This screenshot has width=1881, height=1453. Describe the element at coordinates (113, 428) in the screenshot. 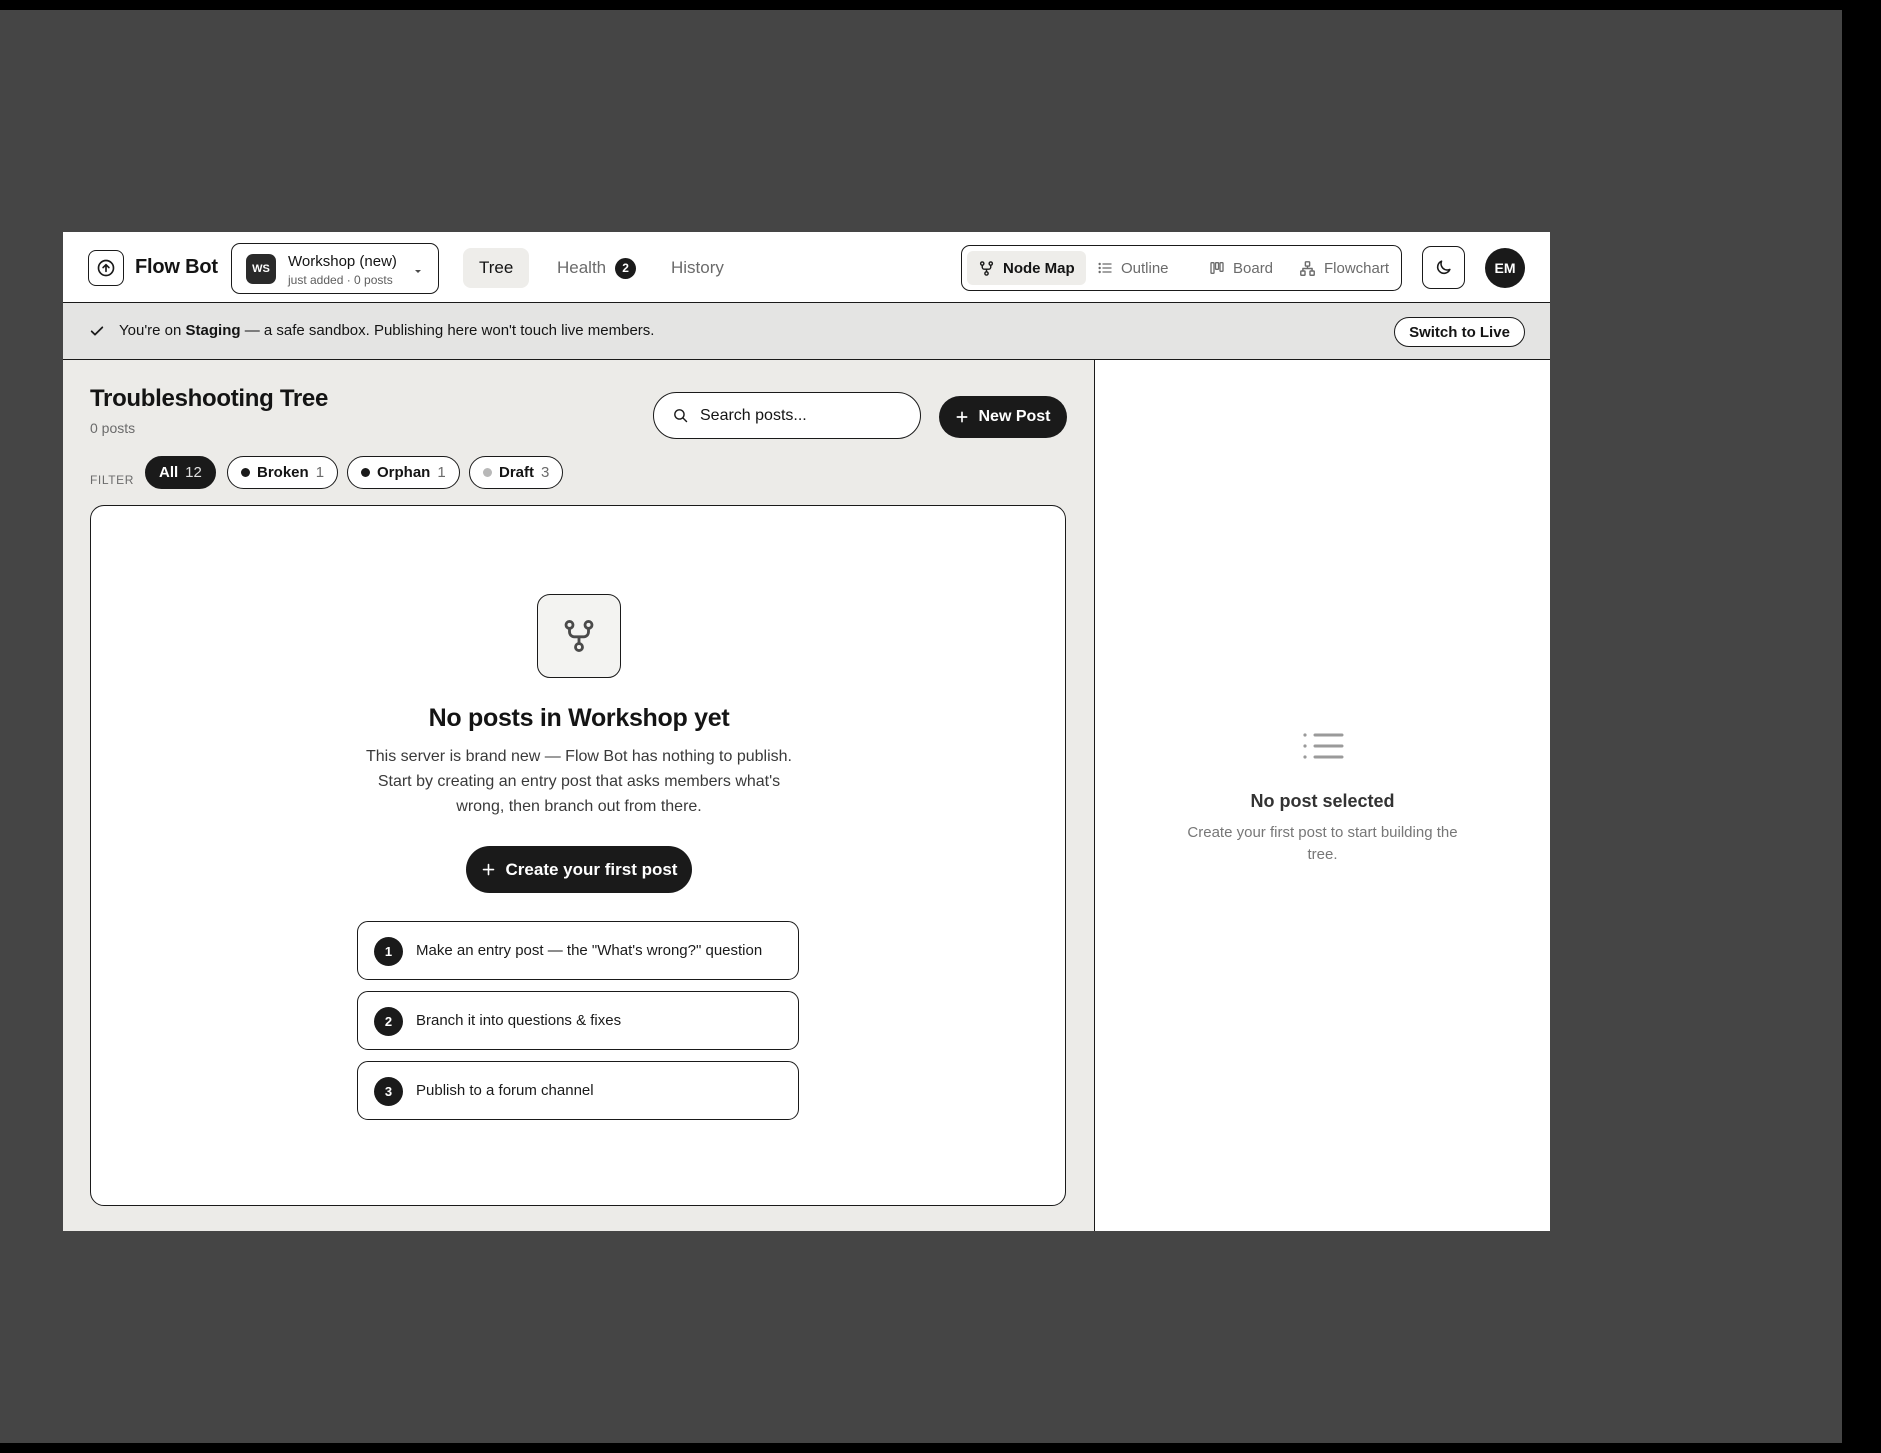

I see `post-count: 0 posts` at that location.